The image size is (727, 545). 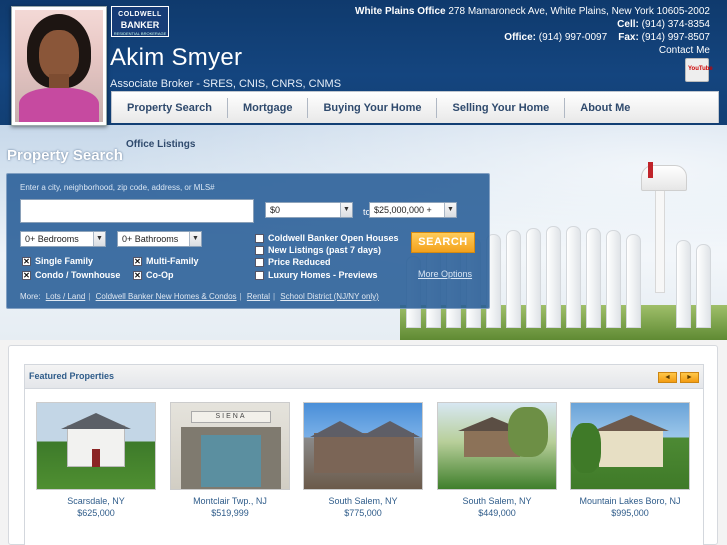 I want to click on new-listings-checkbox: New Listings (past 7 days), so click(x=318, y=250).